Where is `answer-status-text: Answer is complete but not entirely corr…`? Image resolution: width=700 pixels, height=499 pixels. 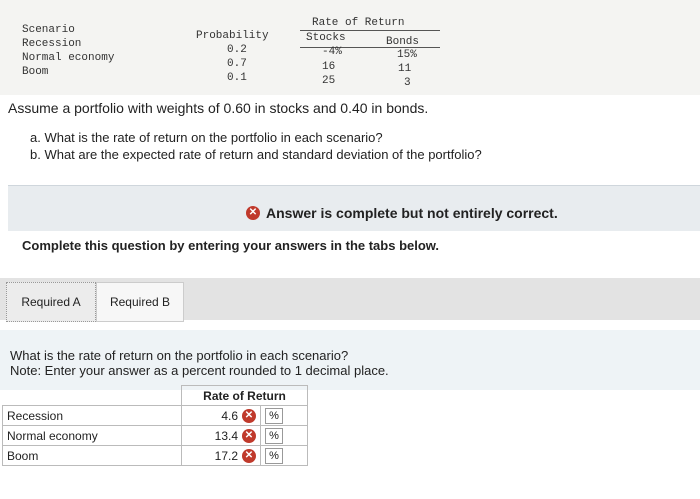 answer-status-text: Answer is complete but not entirely corr… is located at coordinates (412, 213).